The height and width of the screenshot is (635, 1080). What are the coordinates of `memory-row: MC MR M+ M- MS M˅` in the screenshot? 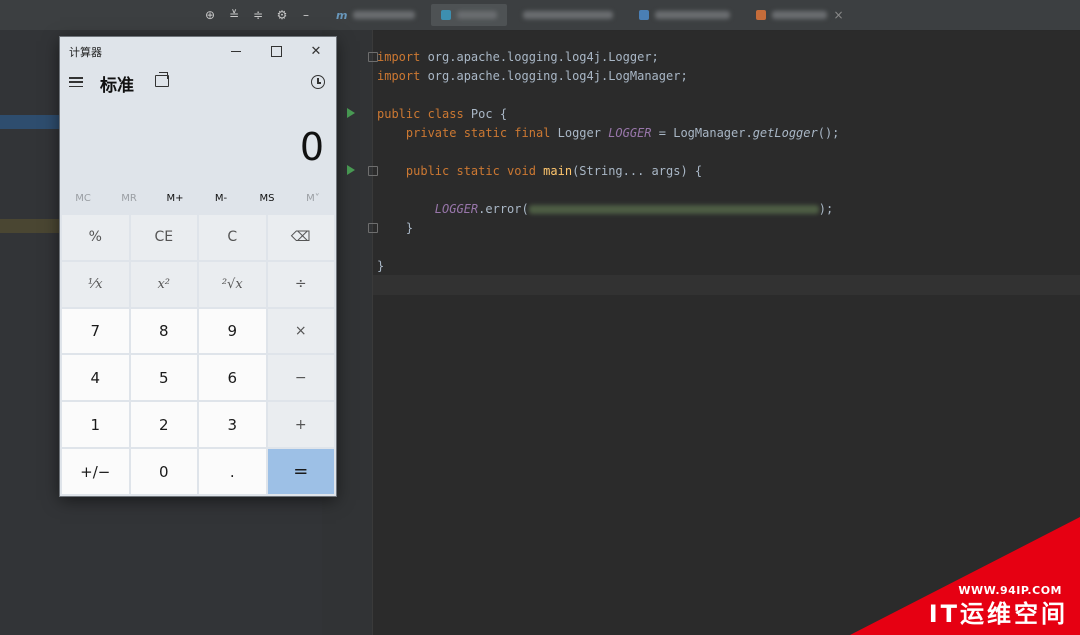 It's located at (198, 199).